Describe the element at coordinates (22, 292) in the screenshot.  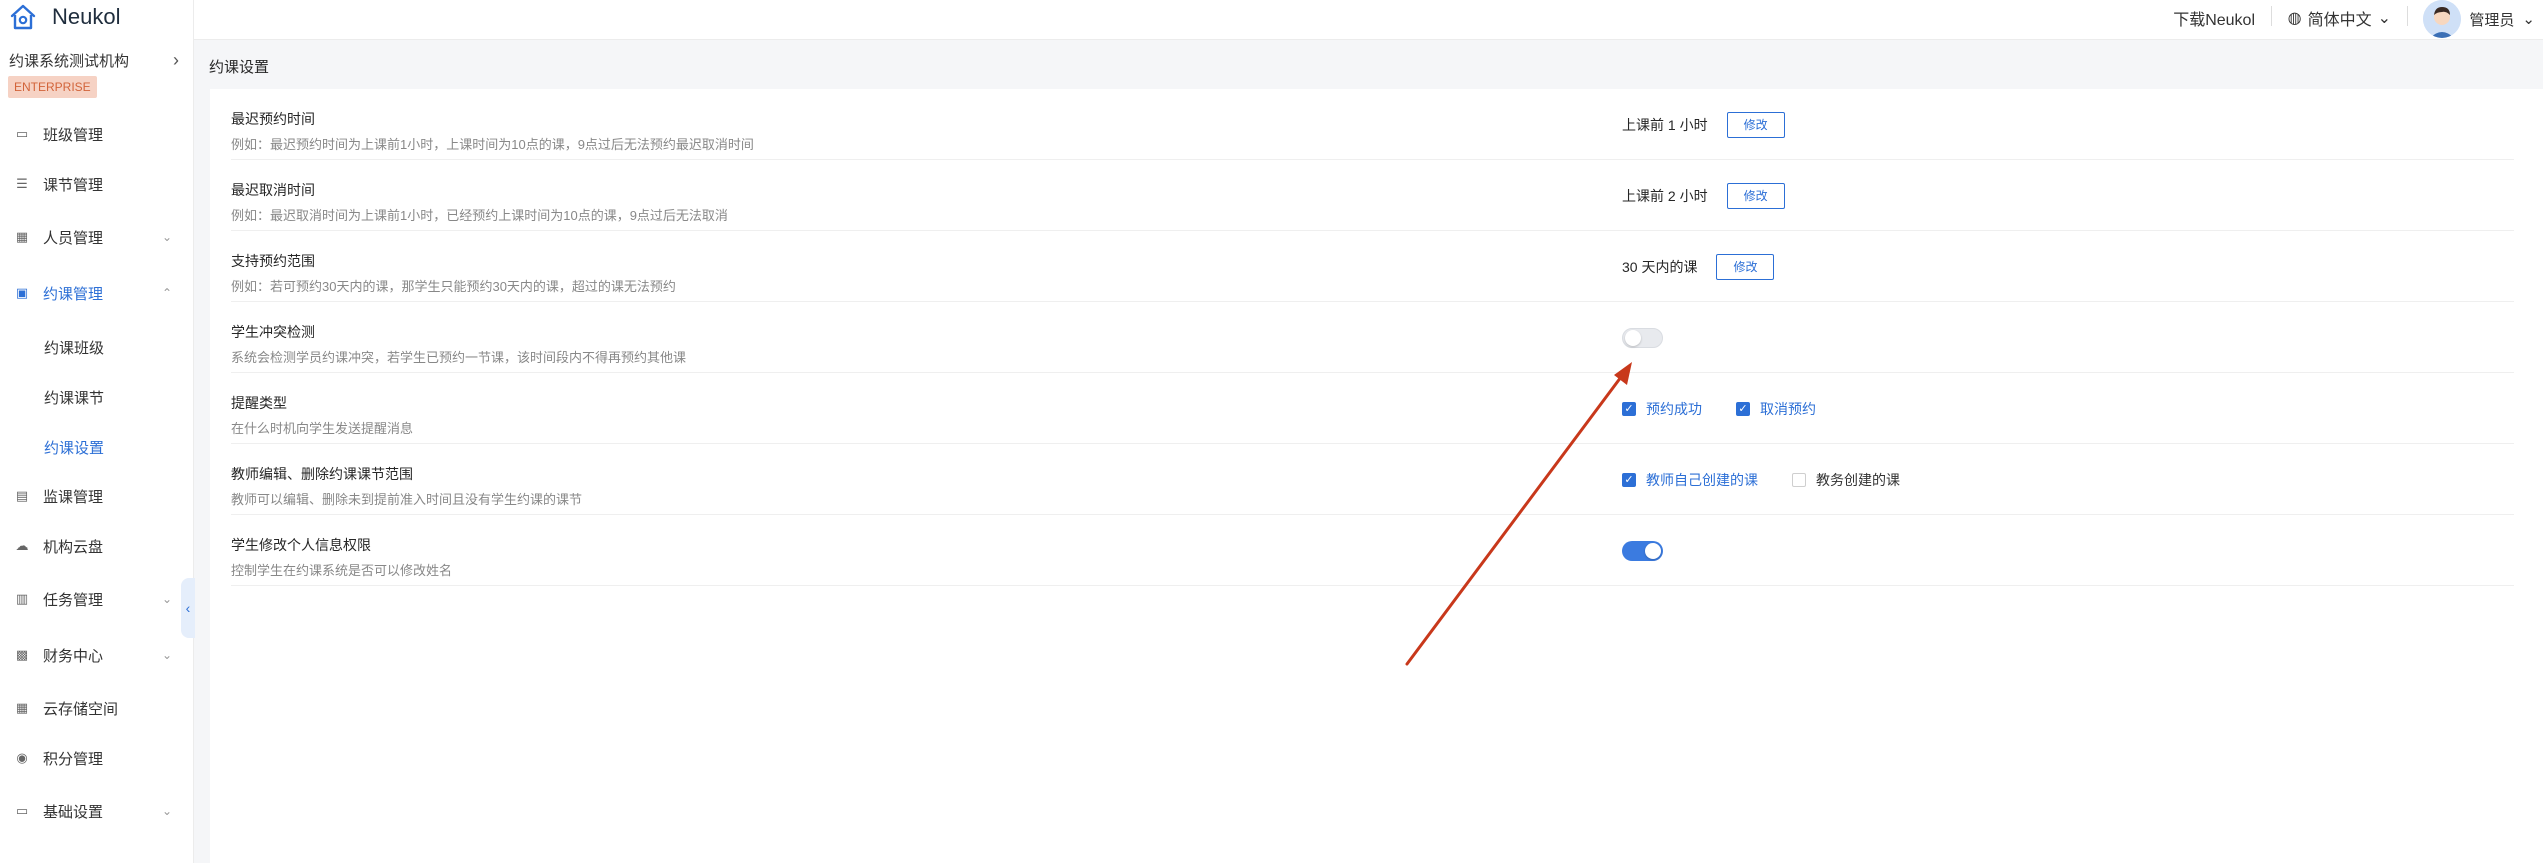
I see `booking-icon: ▣` at that location.